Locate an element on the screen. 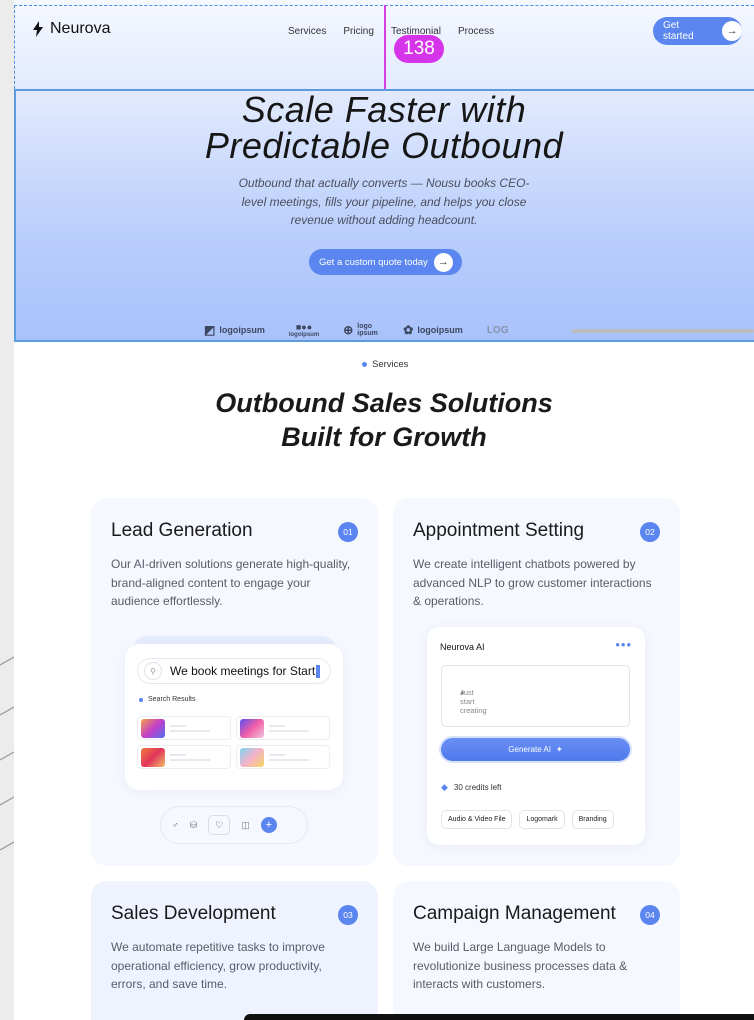 This screenshot has width=754, height=1020. main-nav: Services Pricing Testimonial Process is located at coordinates (391, 31).